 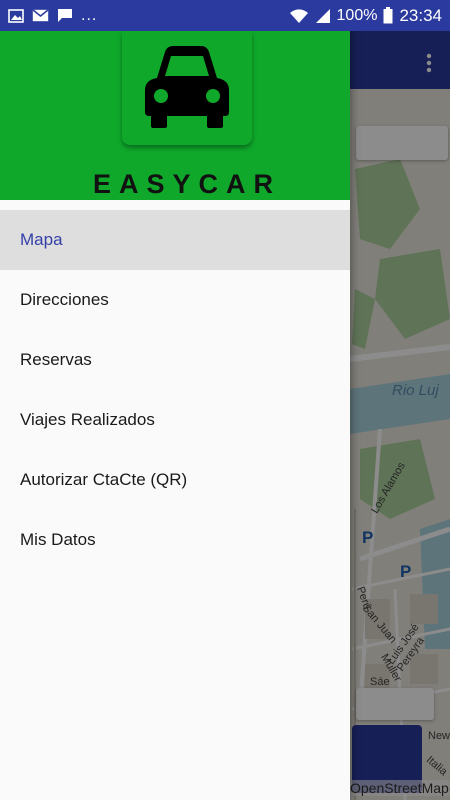 I want to click on drawer-item-autorizar-ctacte: Autorizar CtaCte (QR), so click(x=175, y=480).